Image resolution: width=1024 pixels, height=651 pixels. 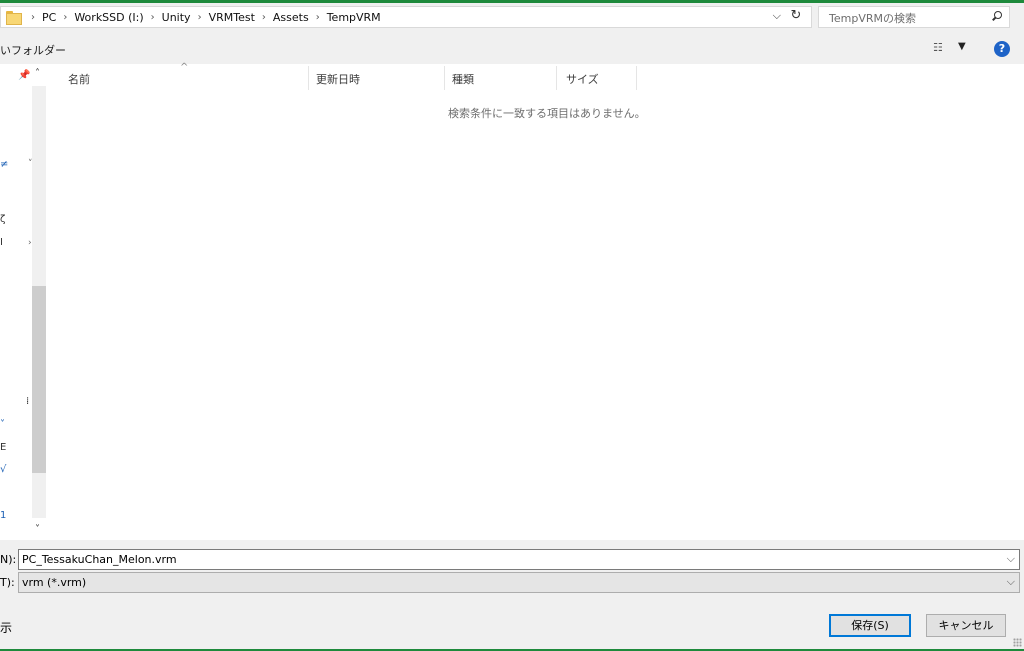 What do you see at coordinates (27, 401) in the screenshot?
I see `nav-item-fragment: ⁞` at bounding box center [27, 401].